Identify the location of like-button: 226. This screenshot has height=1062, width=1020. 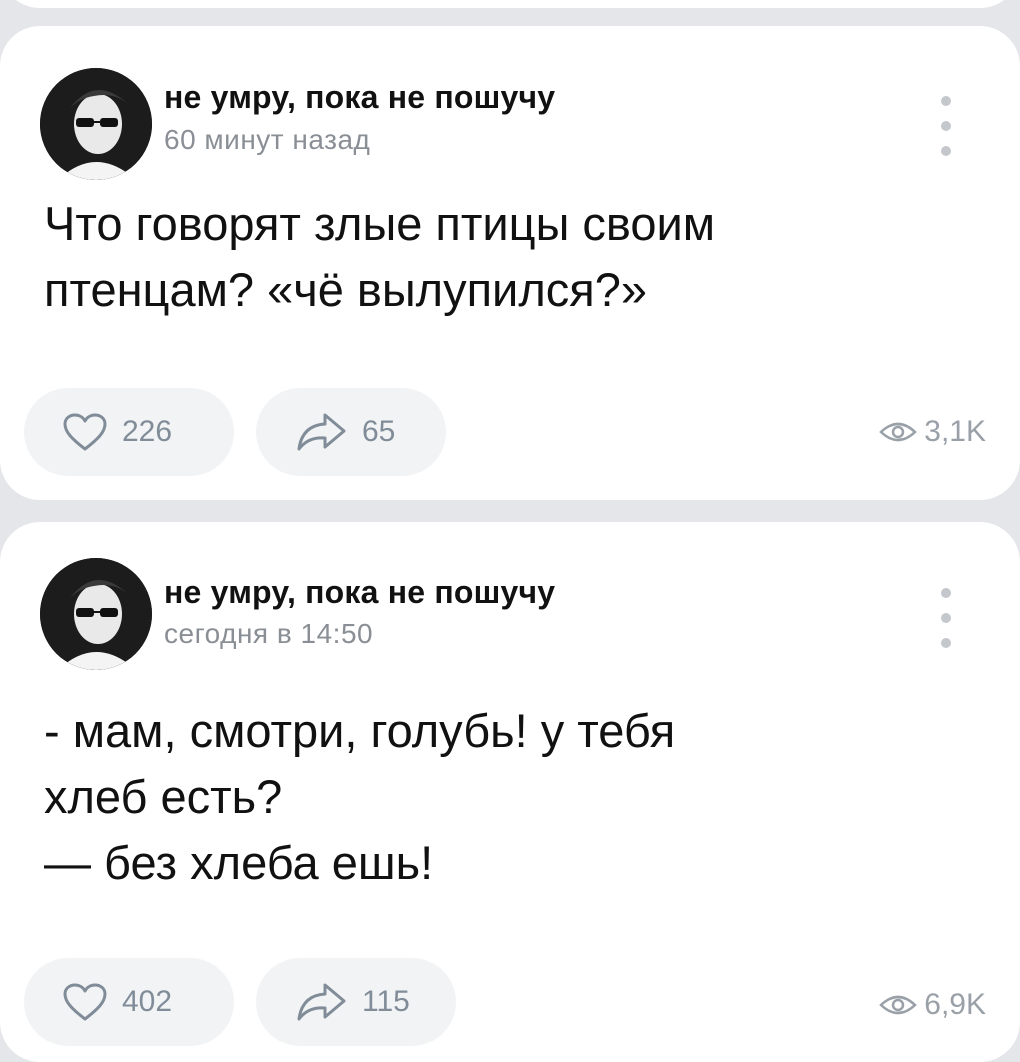
(129, 432).